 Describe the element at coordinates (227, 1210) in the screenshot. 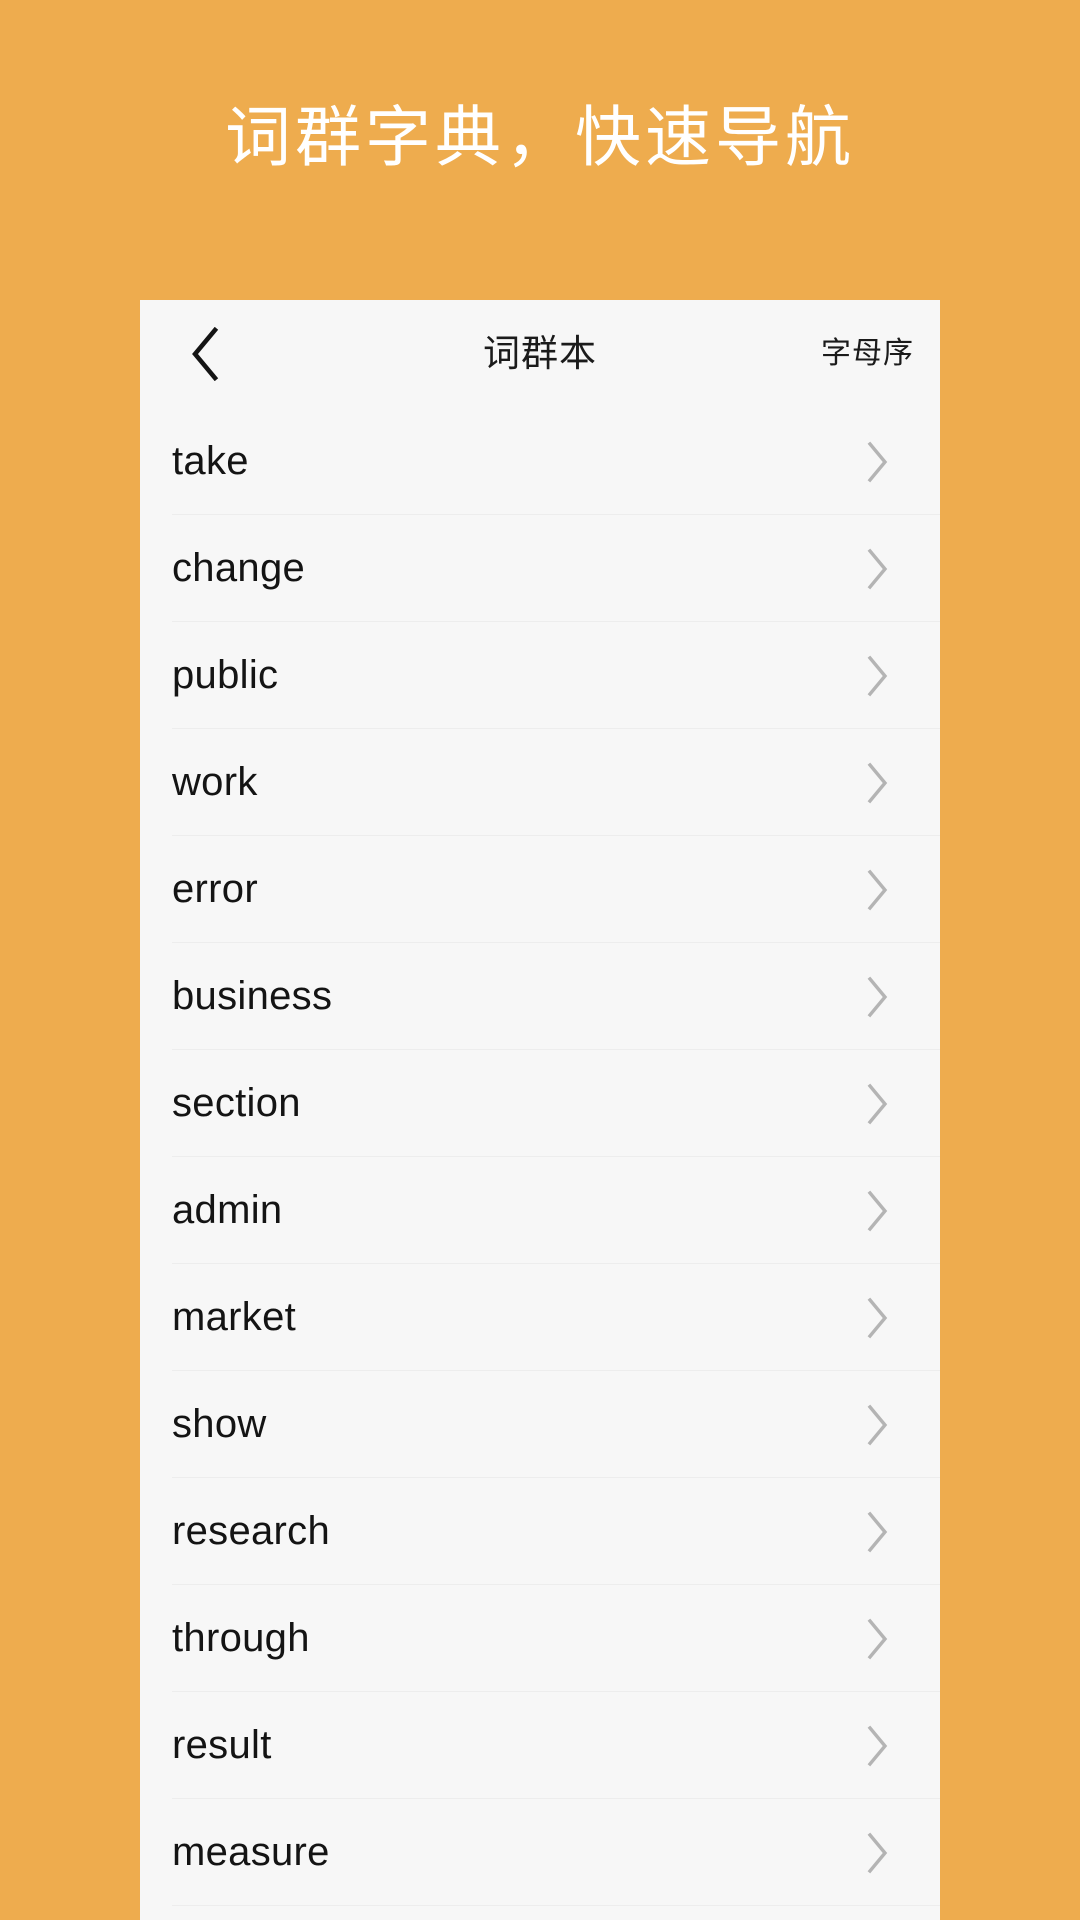

I see `word-label: admin` at that location.